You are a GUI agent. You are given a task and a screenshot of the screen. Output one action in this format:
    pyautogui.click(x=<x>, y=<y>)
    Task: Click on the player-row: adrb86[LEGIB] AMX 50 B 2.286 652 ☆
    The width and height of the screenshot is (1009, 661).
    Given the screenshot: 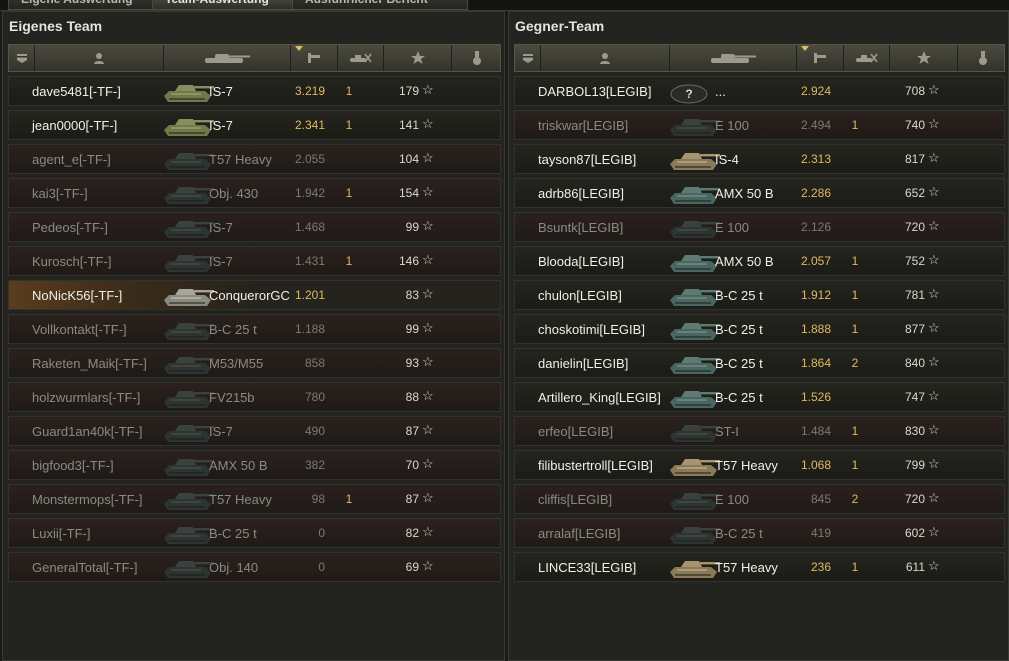 What is the action you would take?
    pyautogui.click(x=759, y=193)
    